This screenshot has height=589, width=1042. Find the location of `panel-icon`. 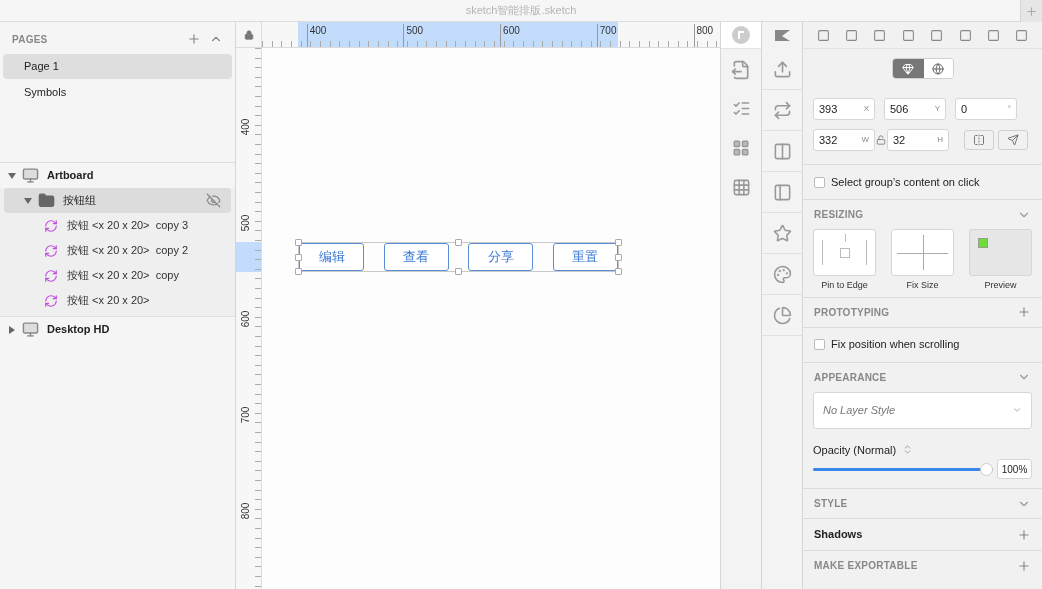

panel-icon is located at coordinates (782, 192).